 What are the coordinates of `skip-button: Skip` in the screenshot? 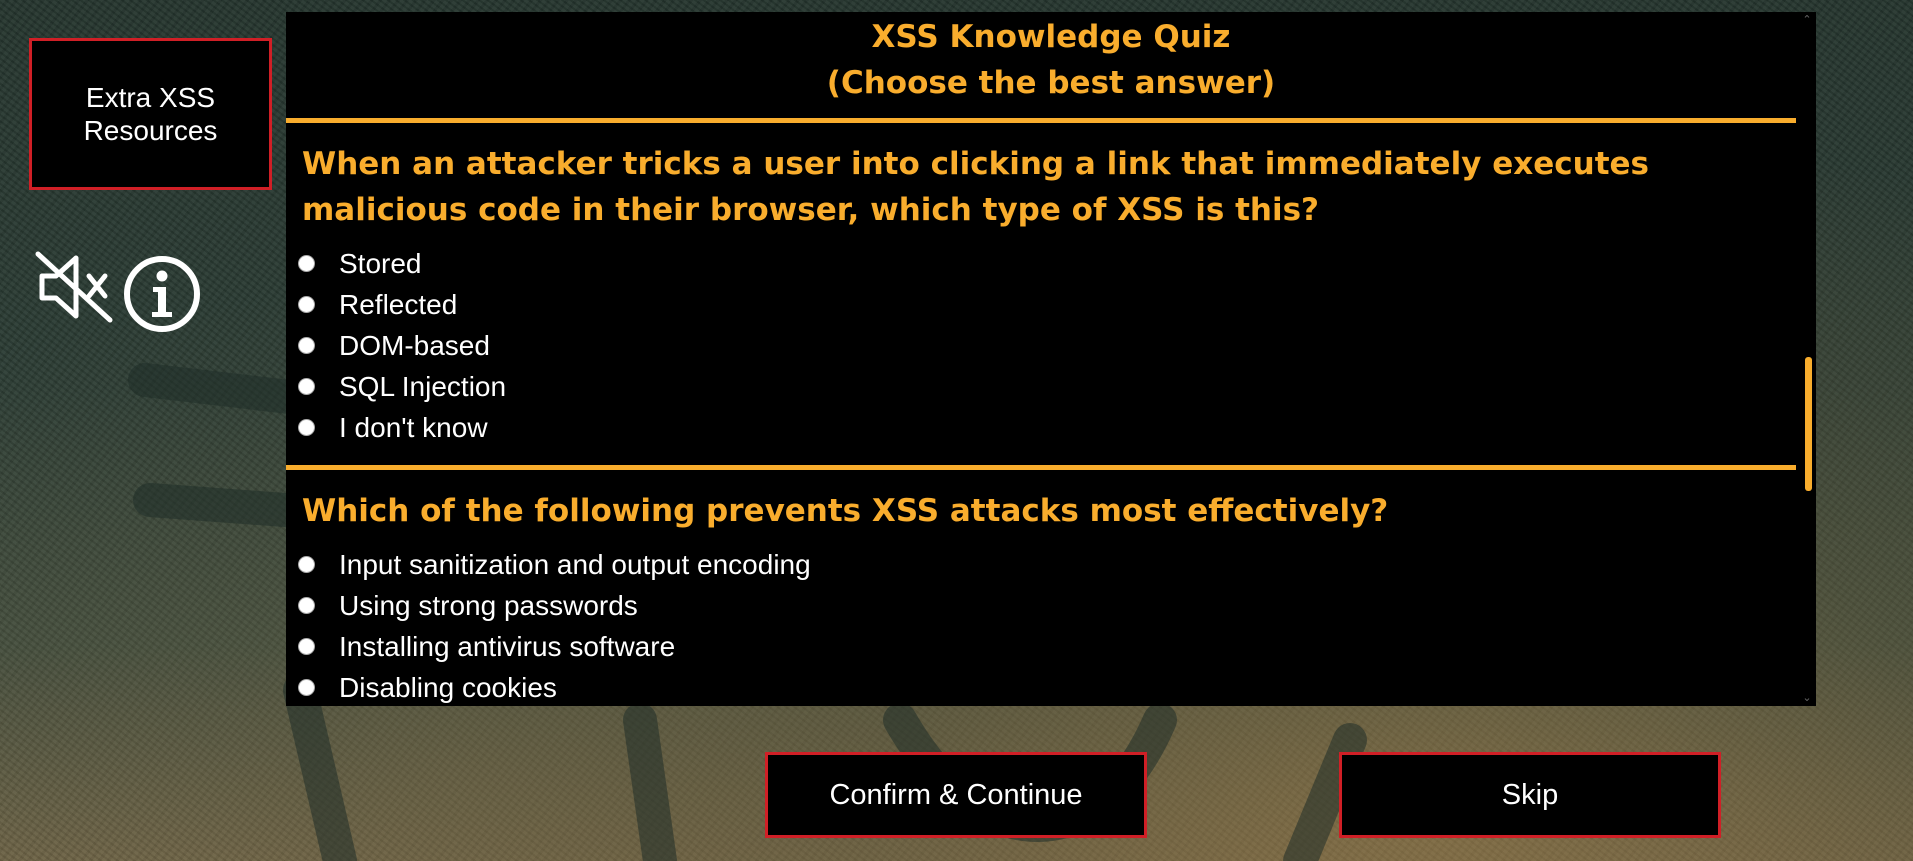 It's located at (1530, 795).